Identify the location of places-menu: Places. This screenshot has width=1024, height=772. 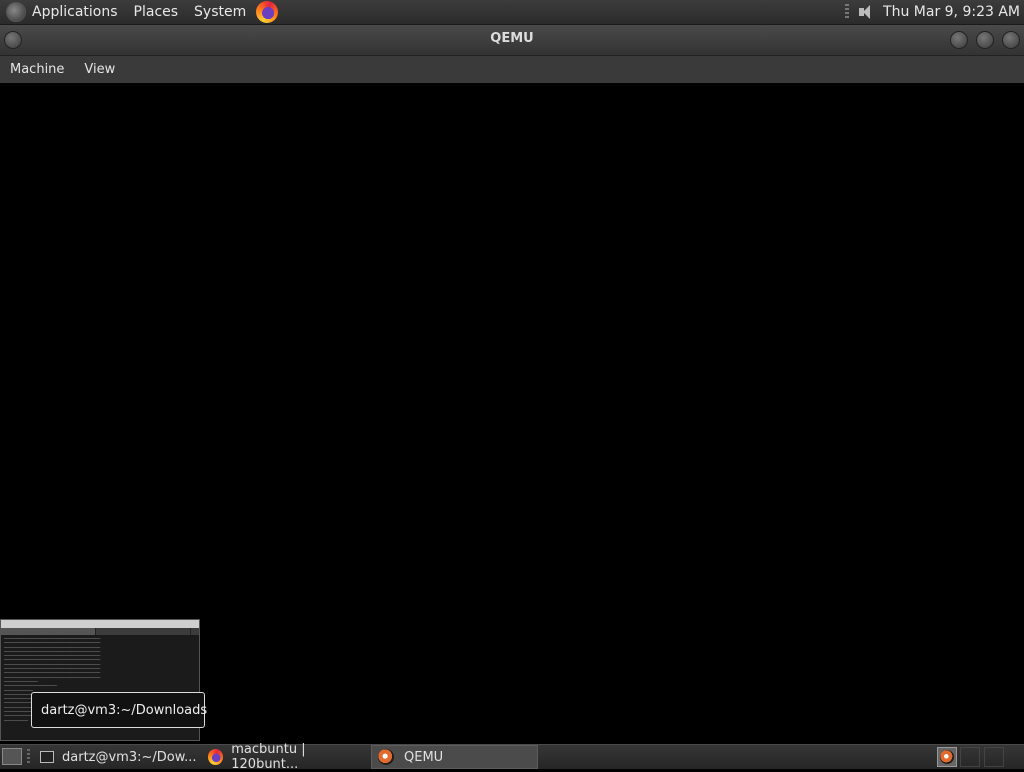
(156, 12).